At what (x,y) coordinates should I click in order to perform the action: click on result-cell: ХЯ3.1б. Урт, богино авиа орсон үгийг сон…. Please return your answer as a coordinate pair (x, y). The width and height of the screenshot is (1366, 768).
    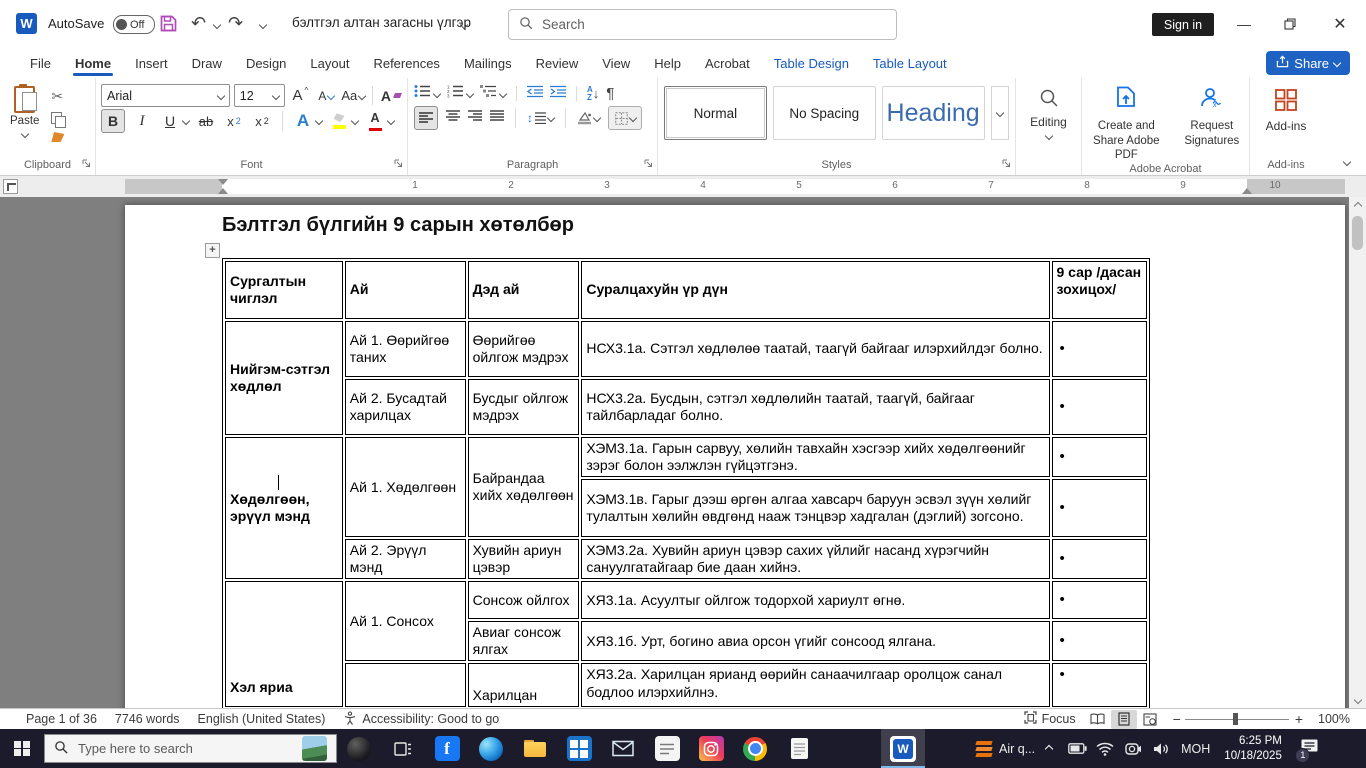
    Looking at the image, I should click on (815, 641).